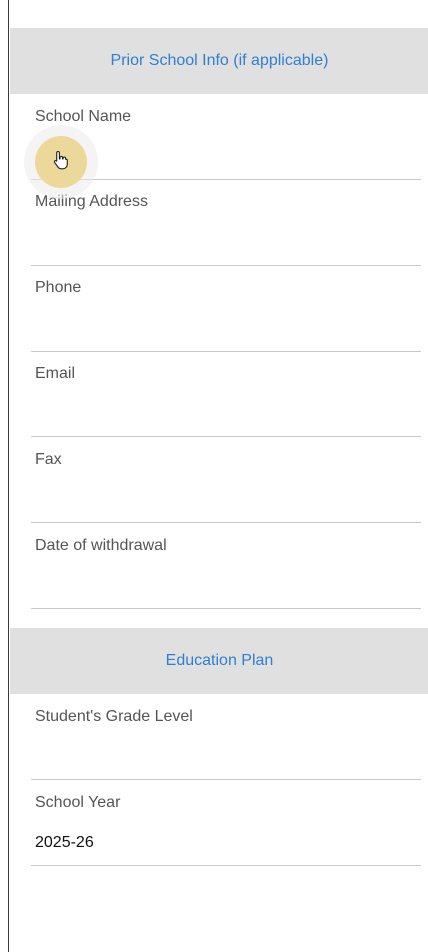 This screenshot has width=428, height=952. I want to click on section-title: Prior School Info (if applicable), so click(219, 60).